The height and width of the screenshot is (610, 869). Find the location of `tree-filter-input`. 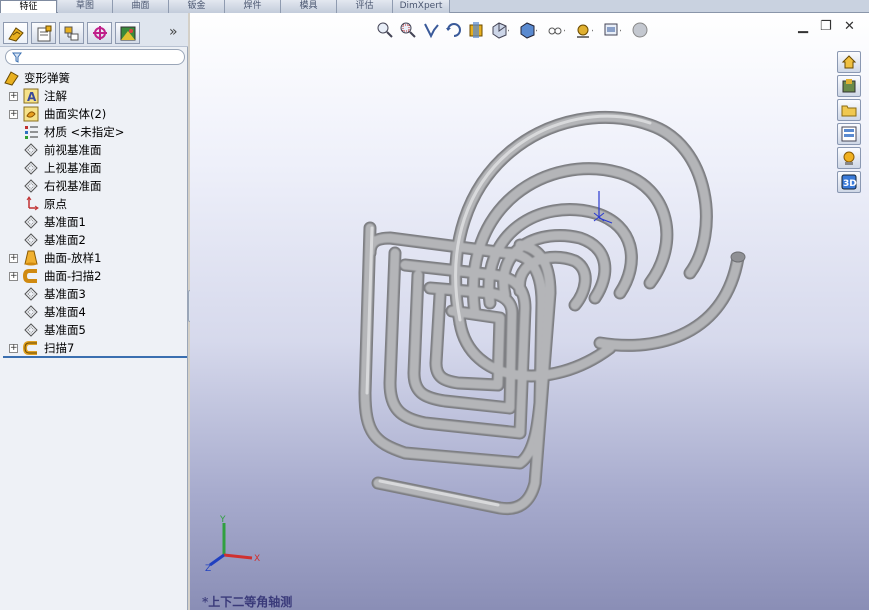

tree-filter-input is located at coordinates (95, 57).